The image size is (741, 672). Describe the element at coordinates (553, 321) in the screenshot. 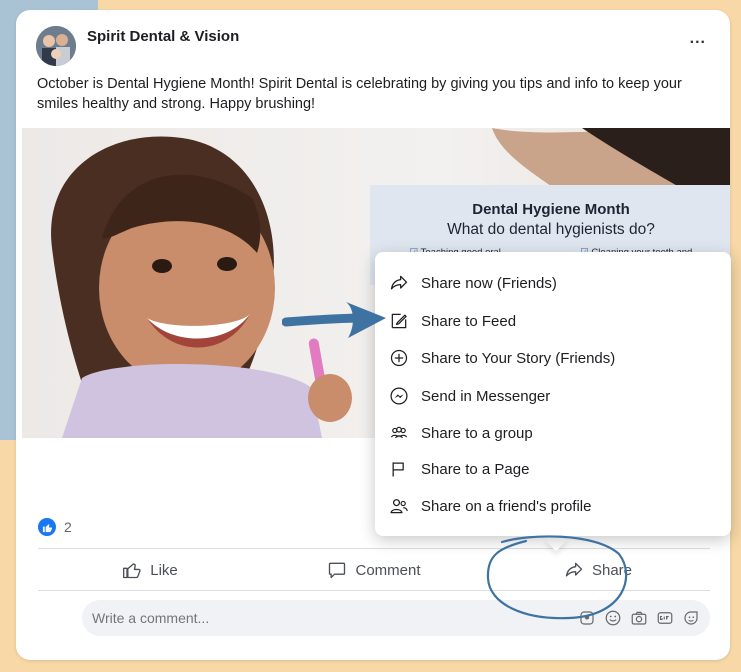

I see `menu-item-share-to-feed: Share to Feed` at that location.